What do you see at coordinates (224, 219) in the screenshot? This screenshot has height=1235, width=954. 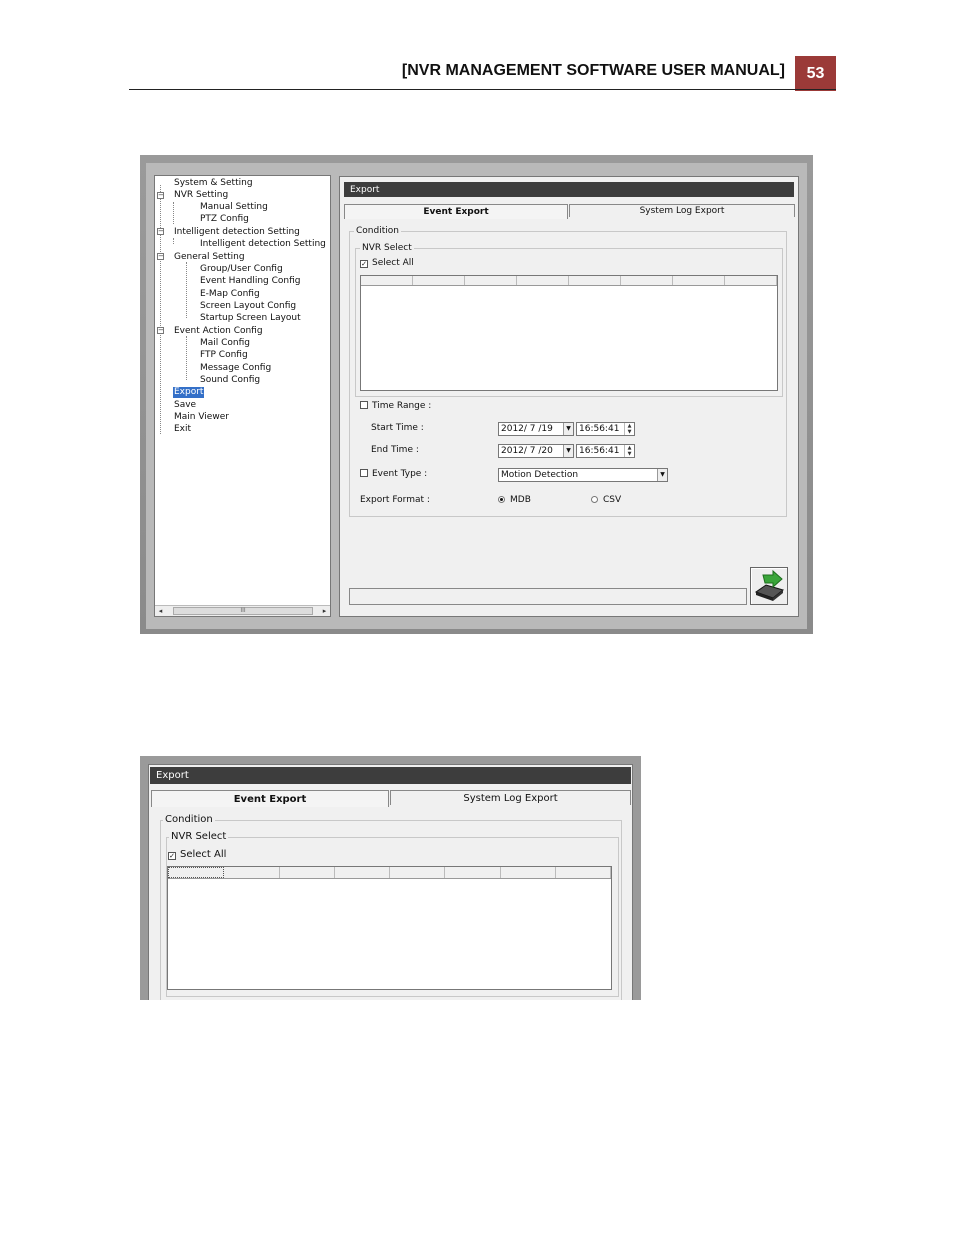 I see `tree-item-ptz-config: PTZ Config` at bounding box center [224, 219].